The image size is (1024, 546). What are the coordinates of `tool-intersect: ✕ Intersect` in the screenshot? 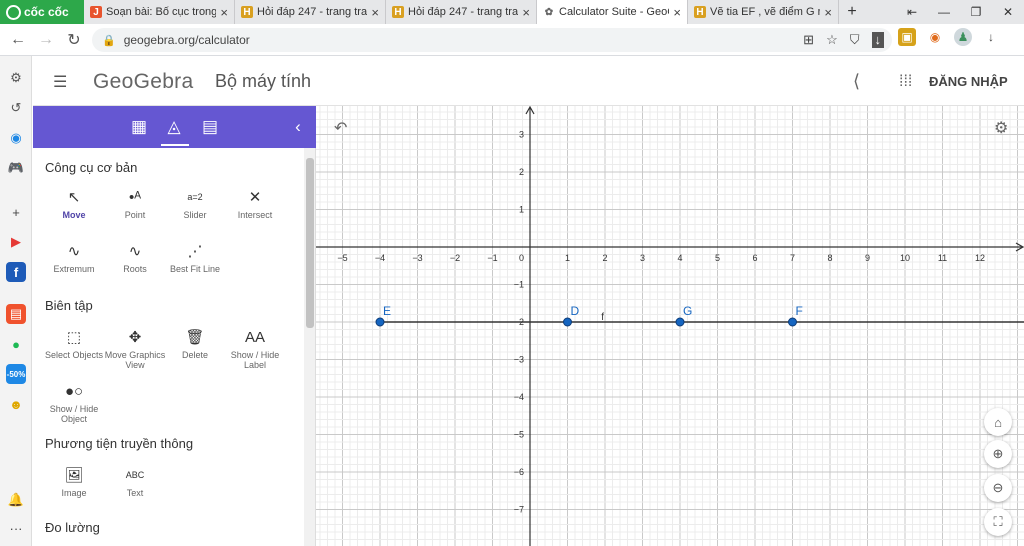 It's located at (255, 203).